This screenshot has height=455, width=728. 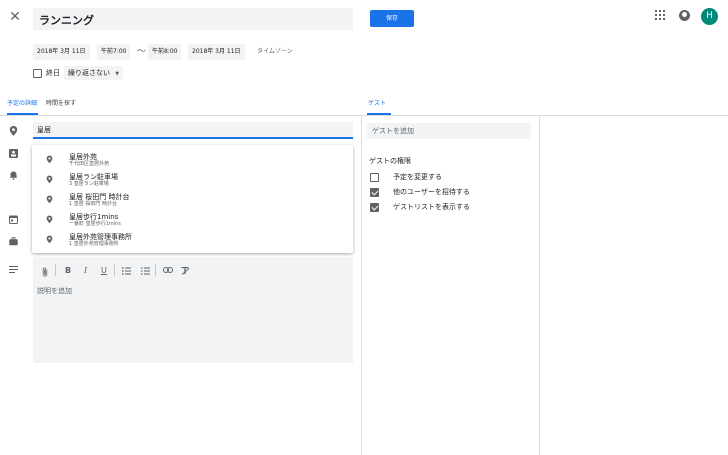 I want to click on suggestion-title: 皇居外苑管理事務所, so click(x=100, y=237).